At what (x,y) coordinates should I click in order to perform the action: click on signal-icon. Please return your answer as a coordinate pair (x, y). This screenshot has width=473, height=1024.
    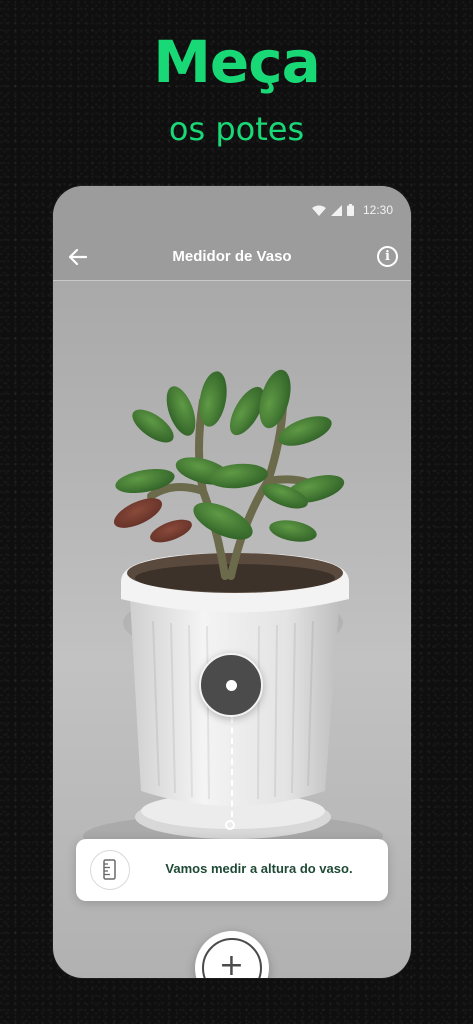
    Looking at the image, I should click on (336, 210).